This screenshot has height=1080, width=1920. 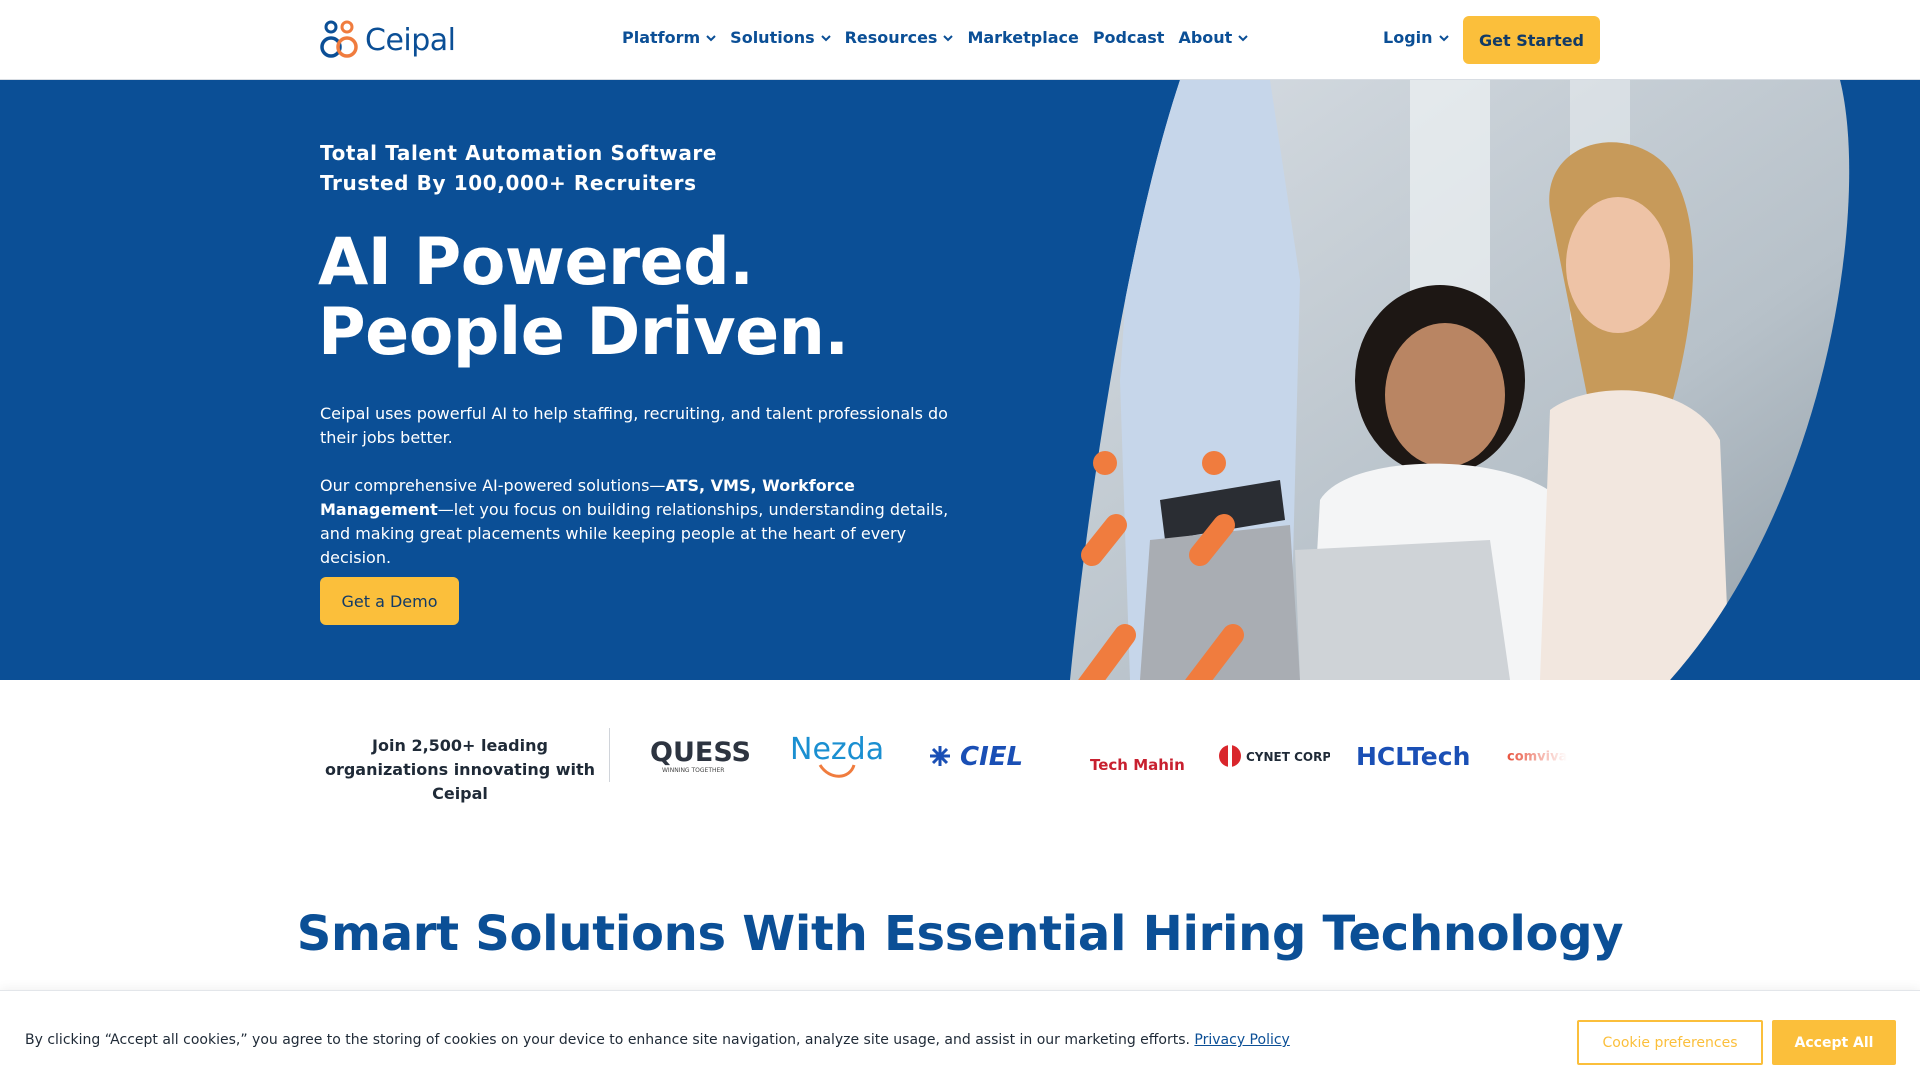 I want to click on nav-label: Marketplace, so click(x=1023, y=37).